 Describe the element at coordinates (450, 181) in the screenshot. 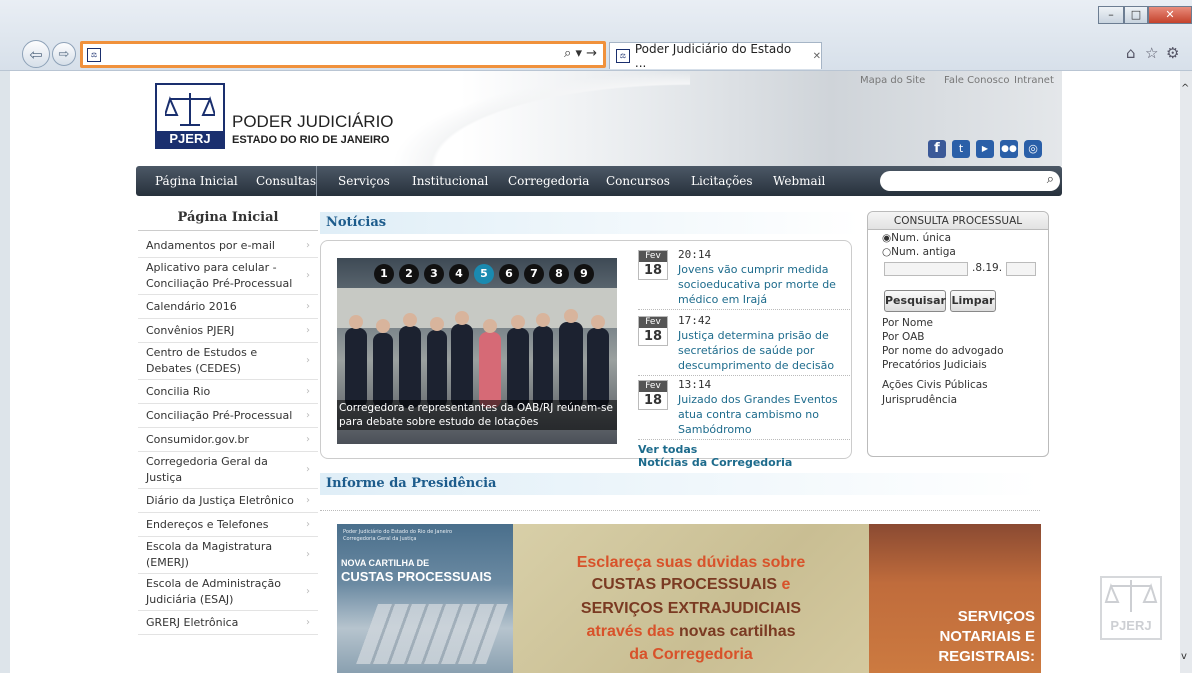

I see `nav-institucional: Institucional` at that location.